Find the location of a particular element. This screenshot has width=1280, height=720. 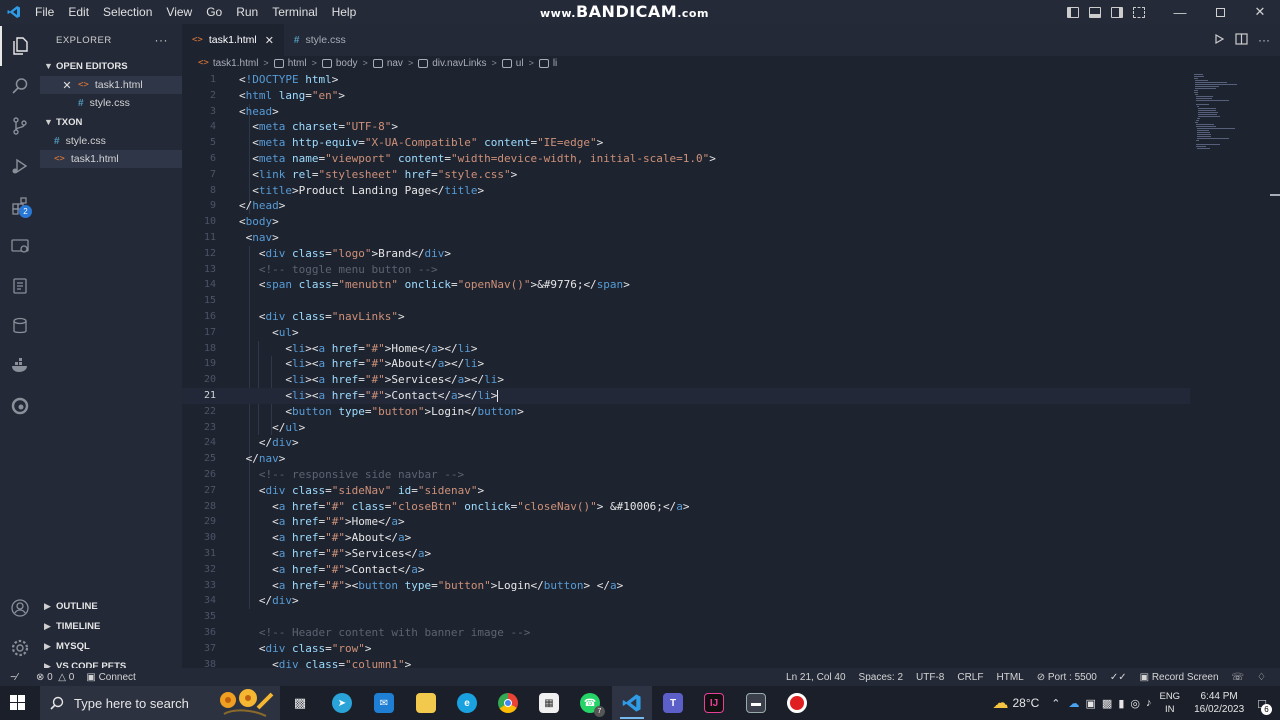

code-line: 21 <li><a href="#">Contact</a></li> is located at coordinates (686, 396).